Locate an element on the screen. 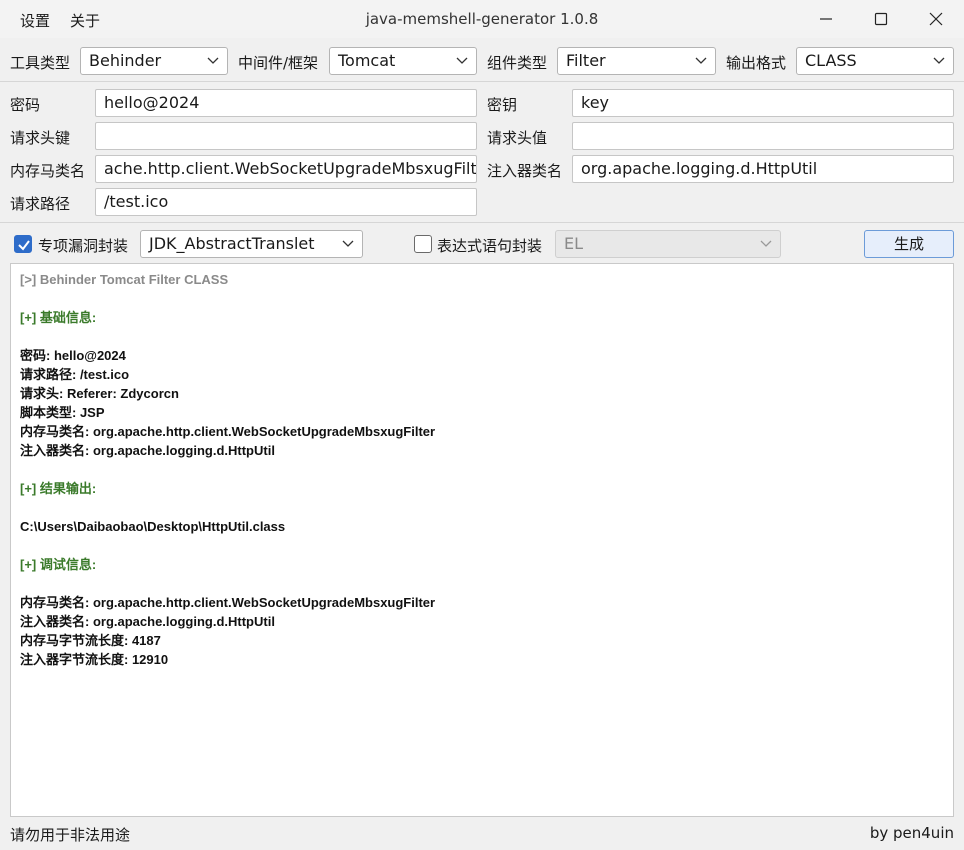  middleware-select: Tomcat is located at coordinates (403, 61).